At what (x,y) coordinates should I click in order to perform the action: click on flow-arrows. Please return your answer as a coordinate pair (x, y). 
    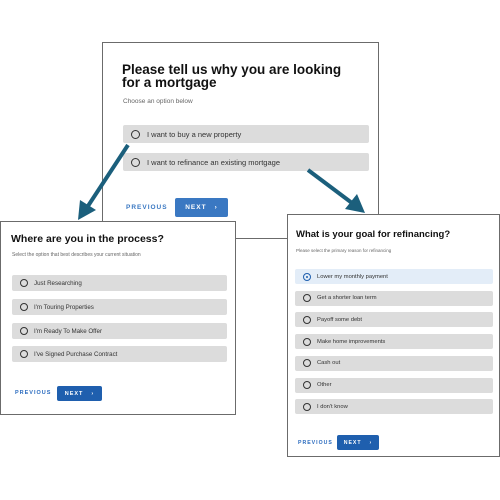
    Looking at the image, I should click on (221, 181).